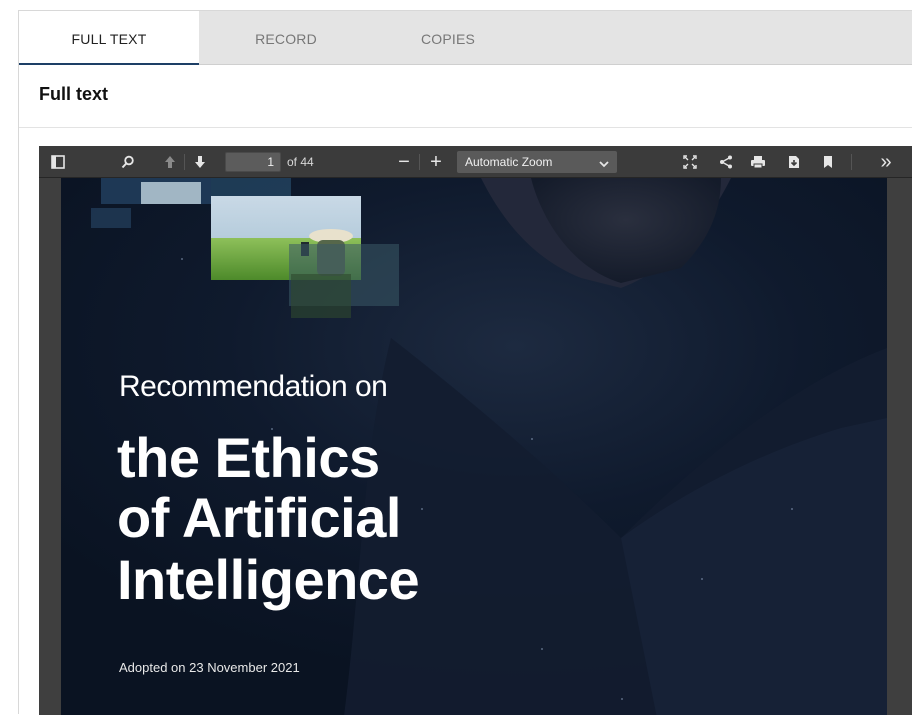 The width and height of the screenshot is (912, 715). What do you see at coordinates (604, 165) in the screenshot?
I see `chevron-down-icon` at bounding box center [604, 165].